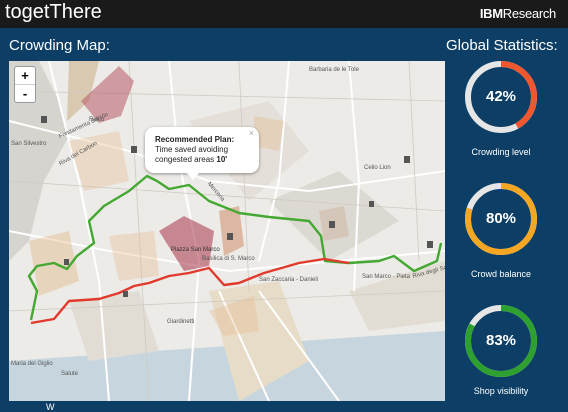 This screenshot has width=568, height=412. Describe the element at coordinates (193, 176) in the screenshot. I see `popup-pointer` at that location.